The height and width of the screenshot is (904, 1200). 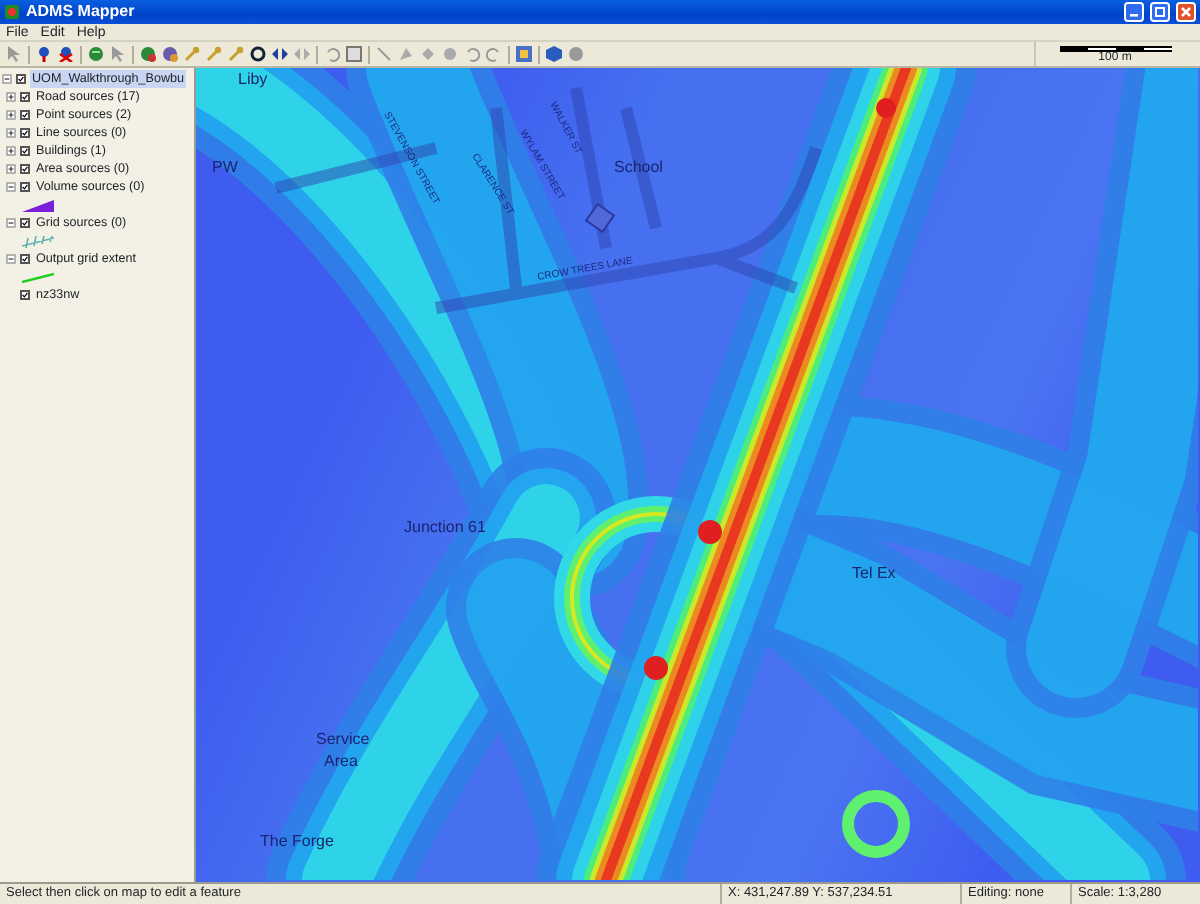 I want to click on arrows-icon, so click(x=280, y=54).